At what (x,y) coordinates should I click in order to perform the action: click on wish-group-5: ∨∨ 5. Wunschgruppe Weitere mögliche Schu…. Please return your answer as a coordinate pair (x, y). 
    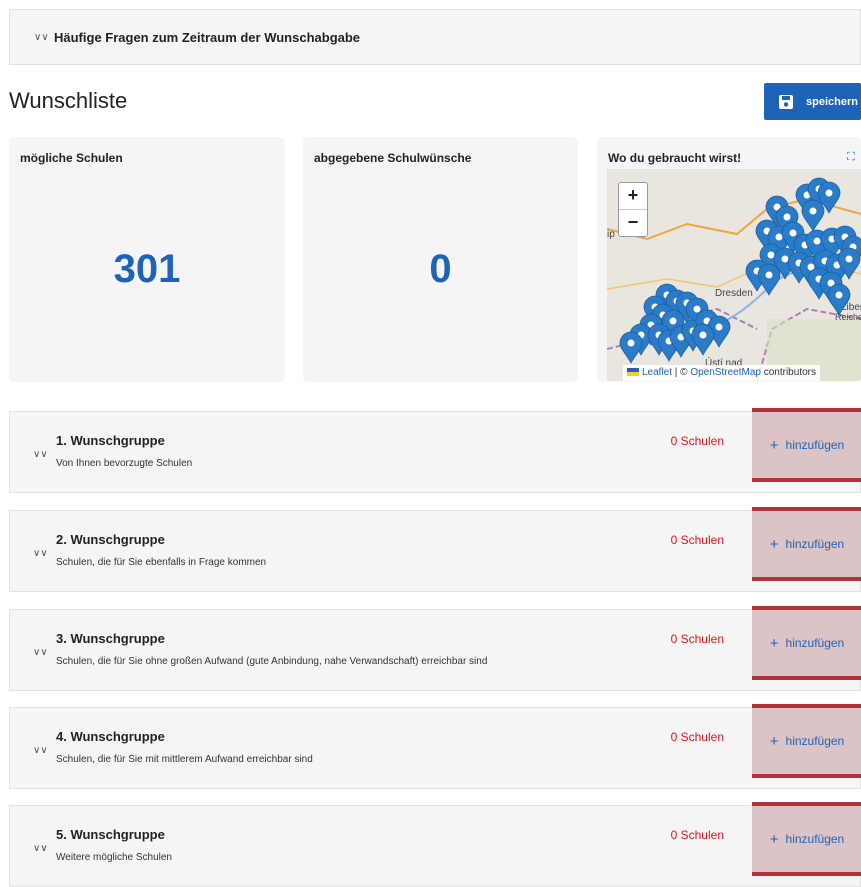
    Looking at the image, I should click on (435, 844).